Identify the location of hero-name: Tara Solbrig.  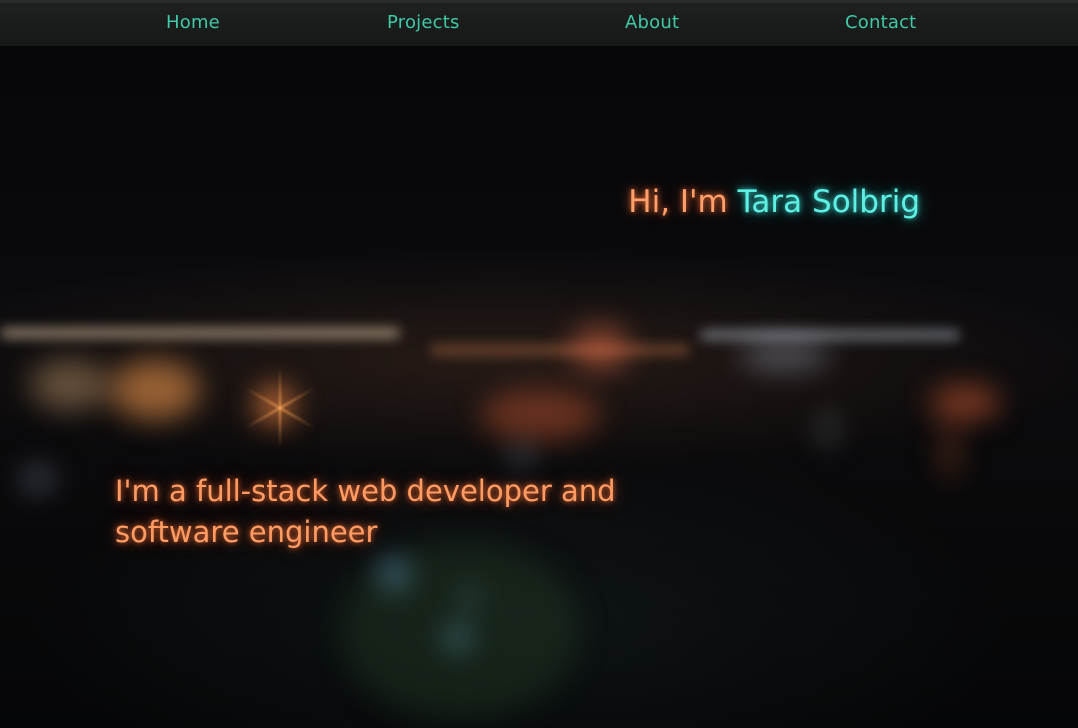
(828, 202).